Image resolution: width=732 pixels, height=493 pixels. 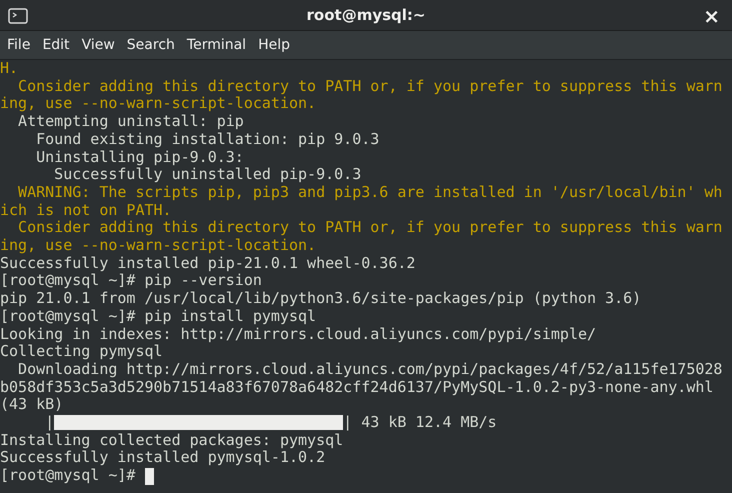 What do you see at coordinates (366, 15) in the screenshot?
I see `window-title: root@mysql:~` at bounding box center [366, 15].